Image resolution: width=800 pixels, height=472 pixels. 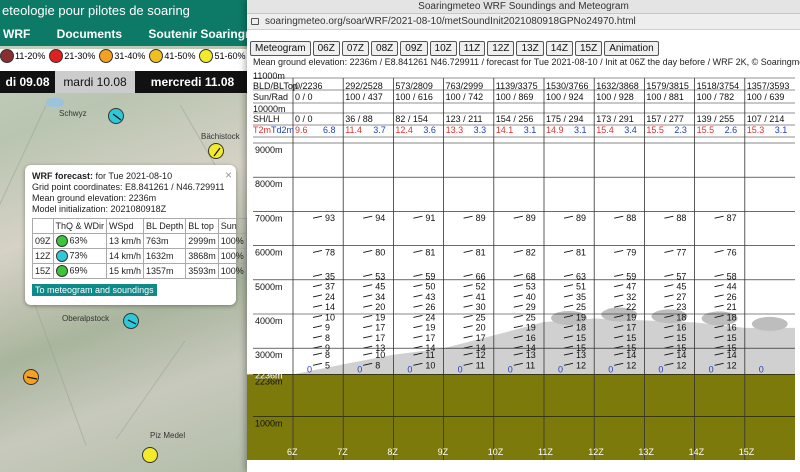 What do you see at coordinates (429, 130) in the screenshot?
I see `td2m-value: 3.6` at bounding box center [429, 130].